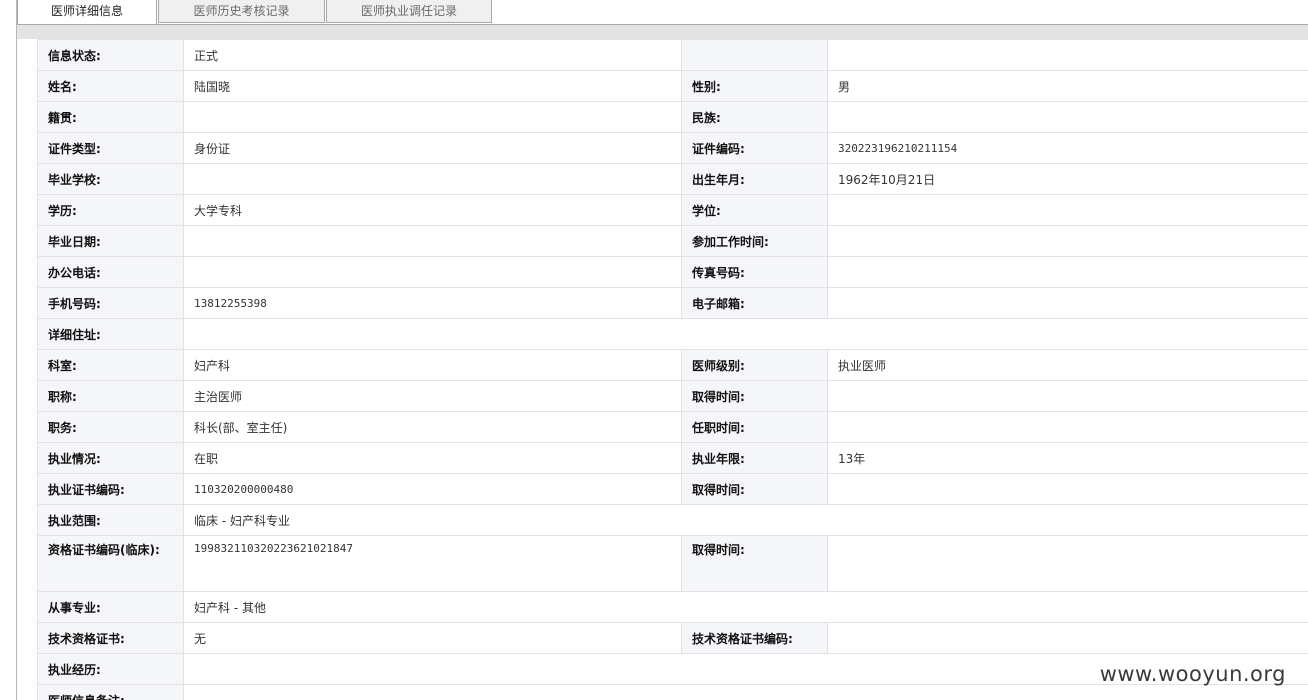 The width and height of the screenshot is (1308, 700). What do you see at coordinates (110, 179) in the screenshot?
I see `school-label: 毕业学校:` at bounding box center [110, 179].